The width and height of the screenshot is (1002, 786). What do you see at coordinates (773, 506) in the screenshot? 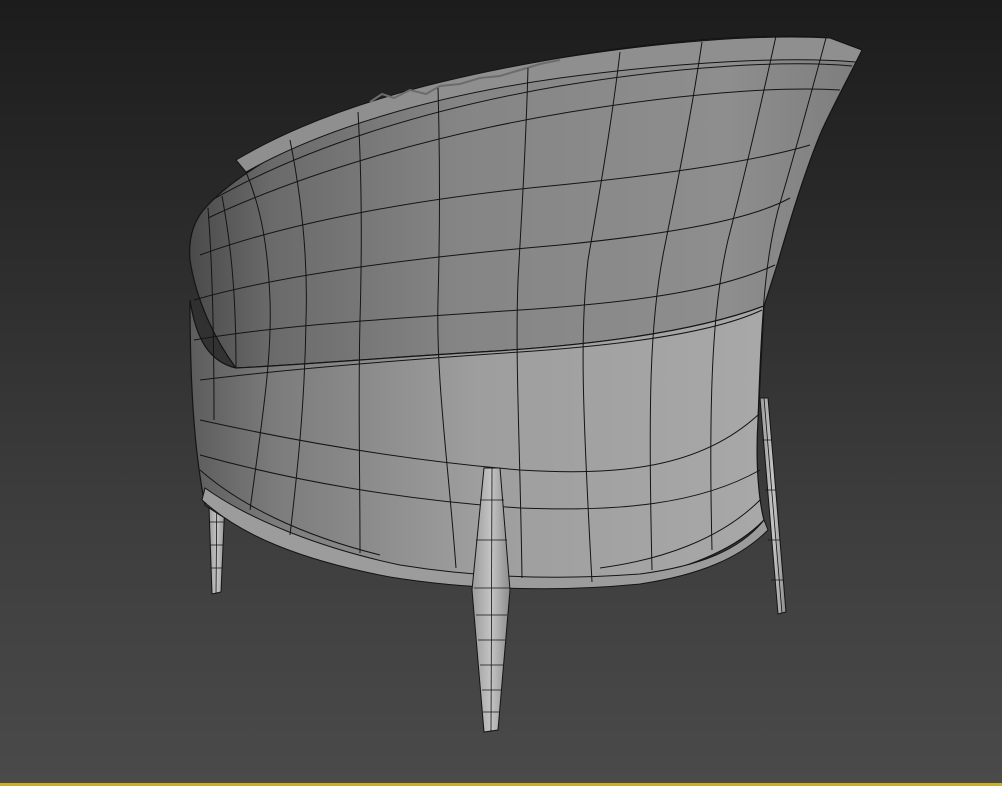
I see `back-right-leg` at bounding box center [773, 506].